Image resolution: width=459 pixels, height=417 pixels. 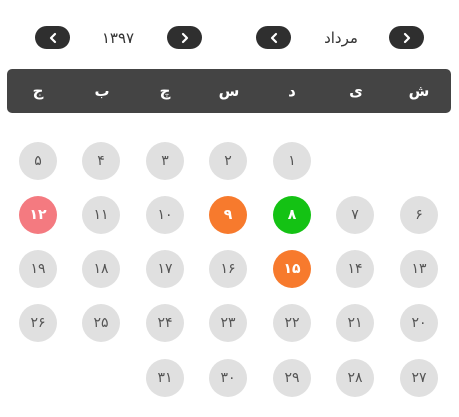 What do you see at coordinates (38, 161) in the screenshot?
I see `day-cell: ۵` at bounding box center [38, 161].